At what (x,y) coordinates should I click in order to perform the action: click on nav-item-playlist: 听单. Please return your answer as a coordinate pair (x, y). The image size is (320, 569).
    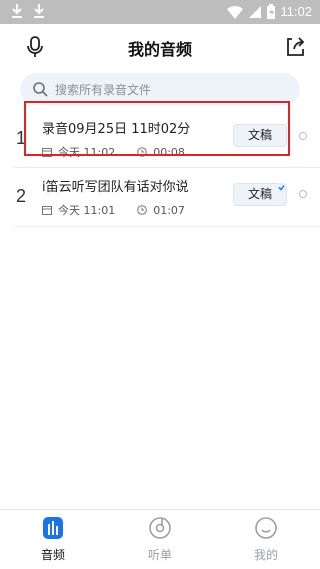
    Looking at the image, I should click on (160, 539).